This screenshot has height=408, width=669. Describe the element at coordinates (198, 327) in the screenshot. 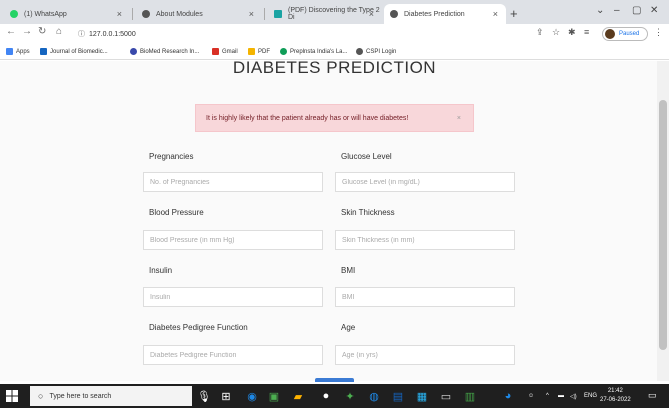

I see `dpf-label: Diabetes Pedigree Function` at that location.